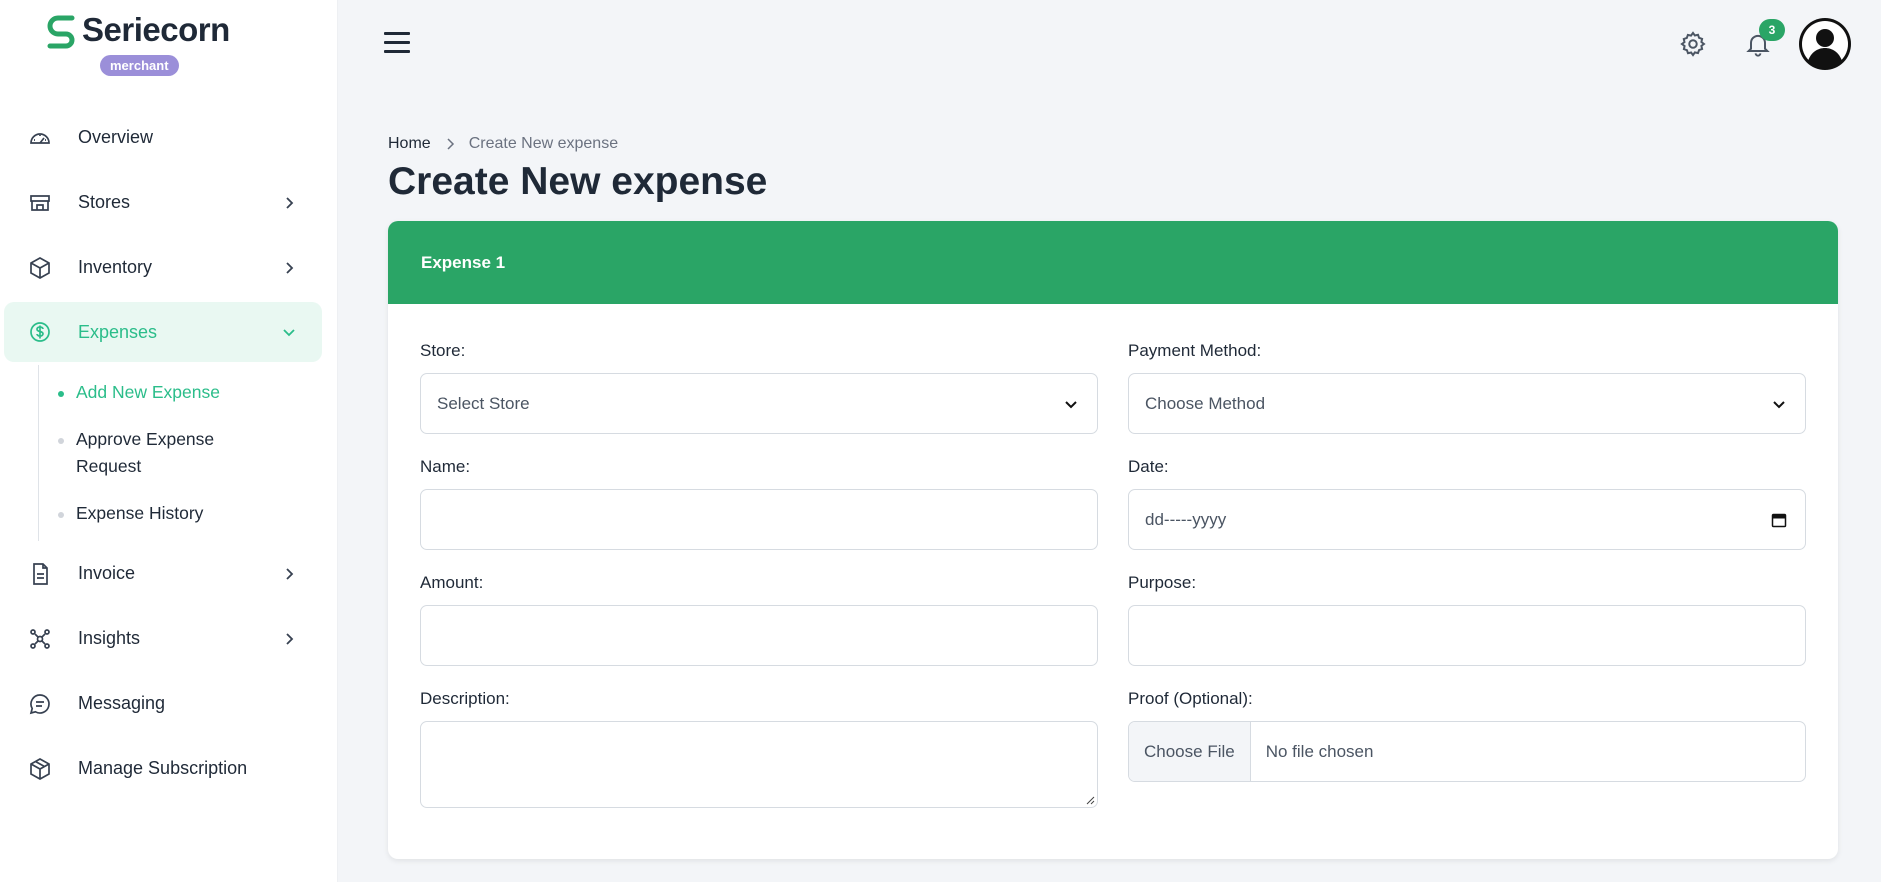  I want to click on role-badge: merchant, so click(139, 65).